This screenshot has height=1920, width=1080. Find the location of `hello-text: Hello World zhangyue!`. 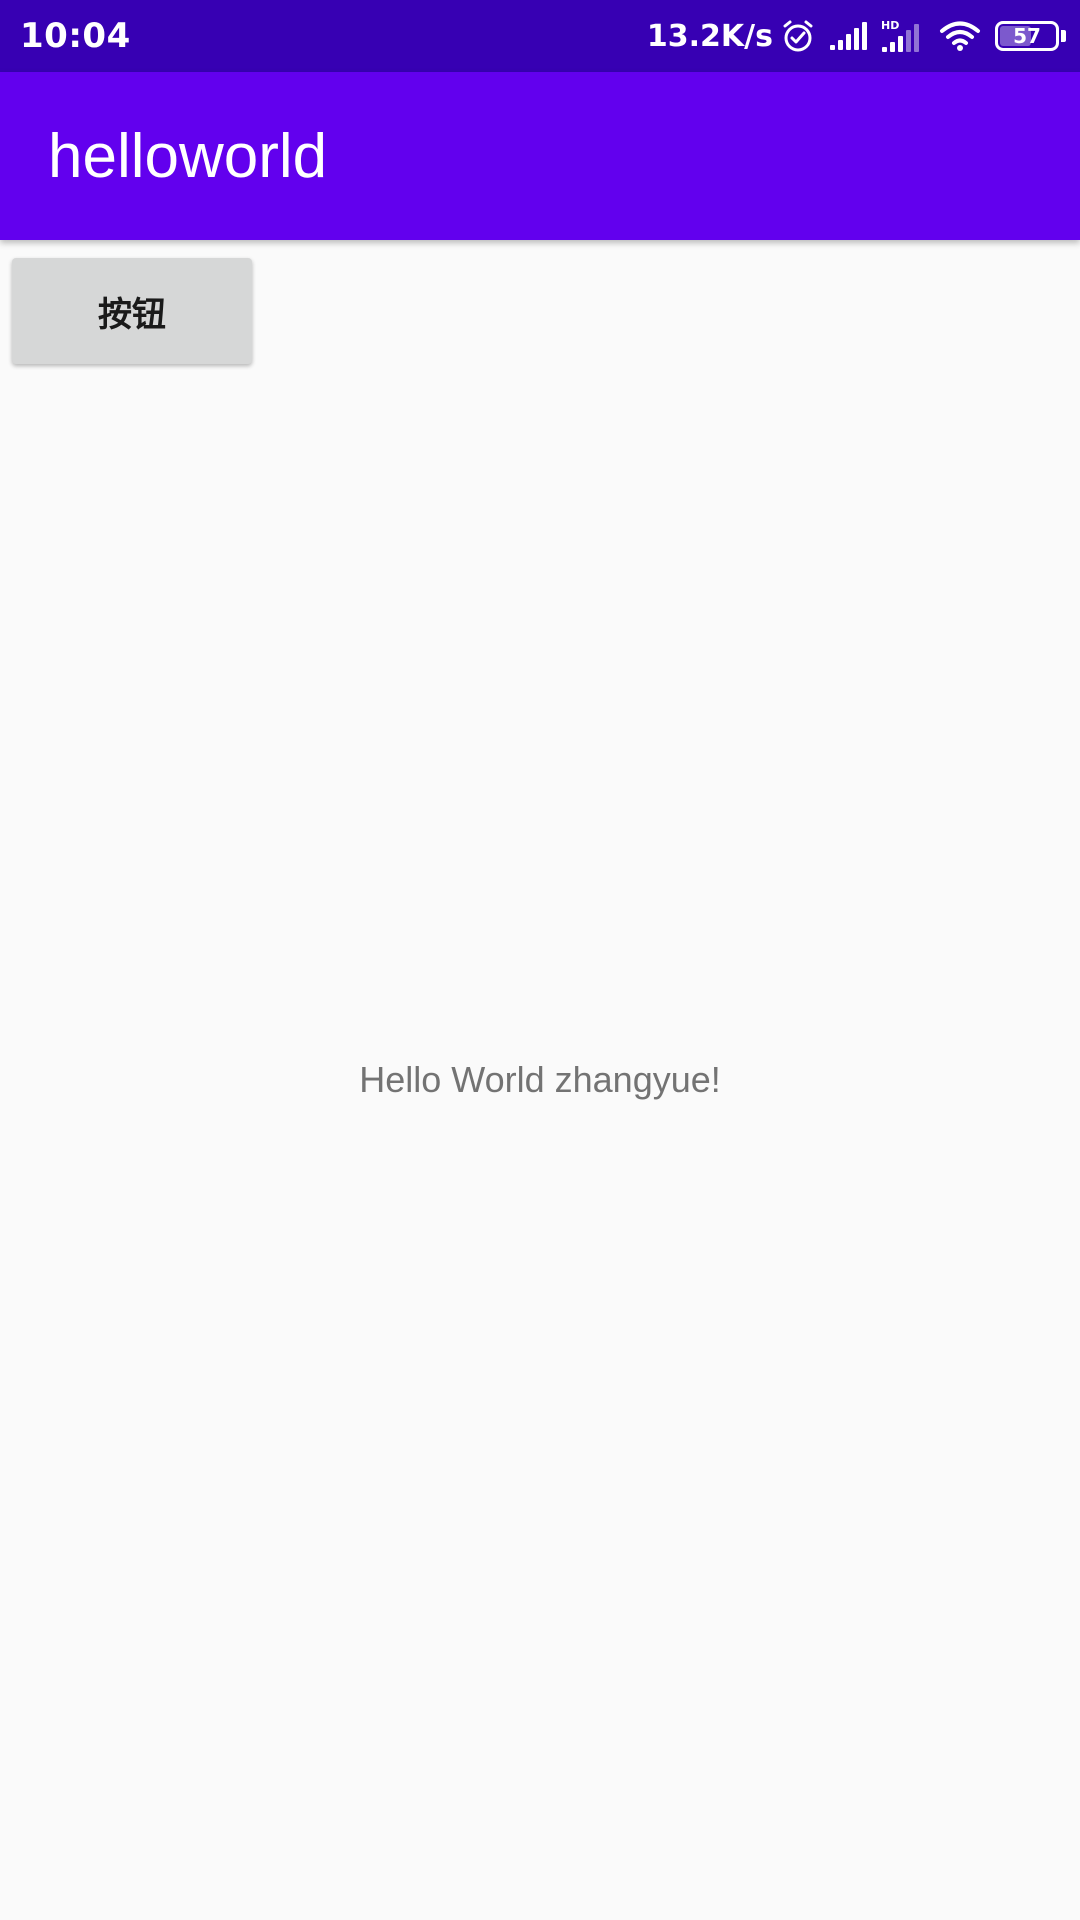

hello-text: Hello World zhangyue! is located at coordinates (540, 1079).